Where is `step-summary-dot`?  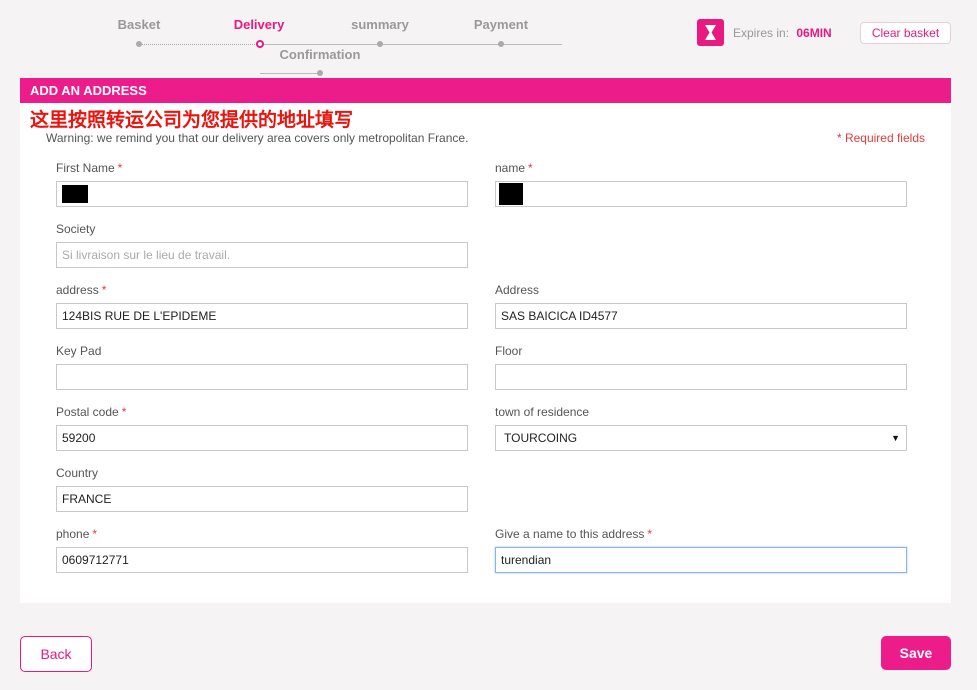 step-summary-dot is located at coordinates (380, 44).